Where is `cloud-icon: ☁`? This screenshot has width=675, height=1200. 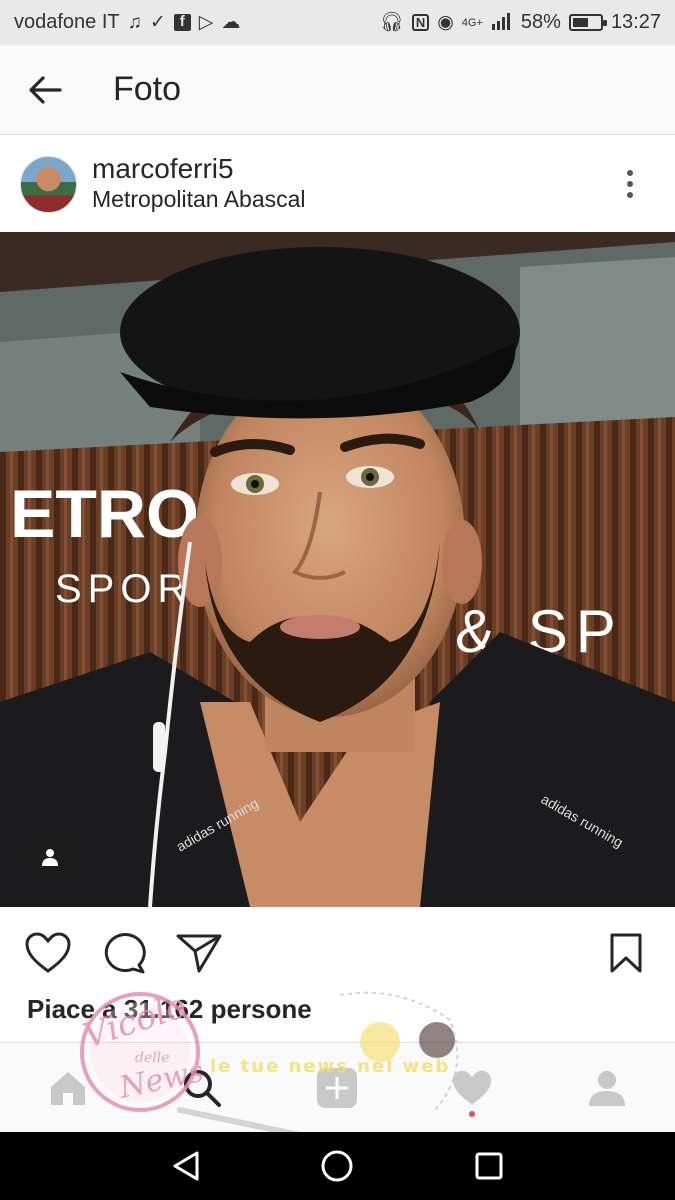 cloud-icon: ☁ is located at coordinates (231, 22).